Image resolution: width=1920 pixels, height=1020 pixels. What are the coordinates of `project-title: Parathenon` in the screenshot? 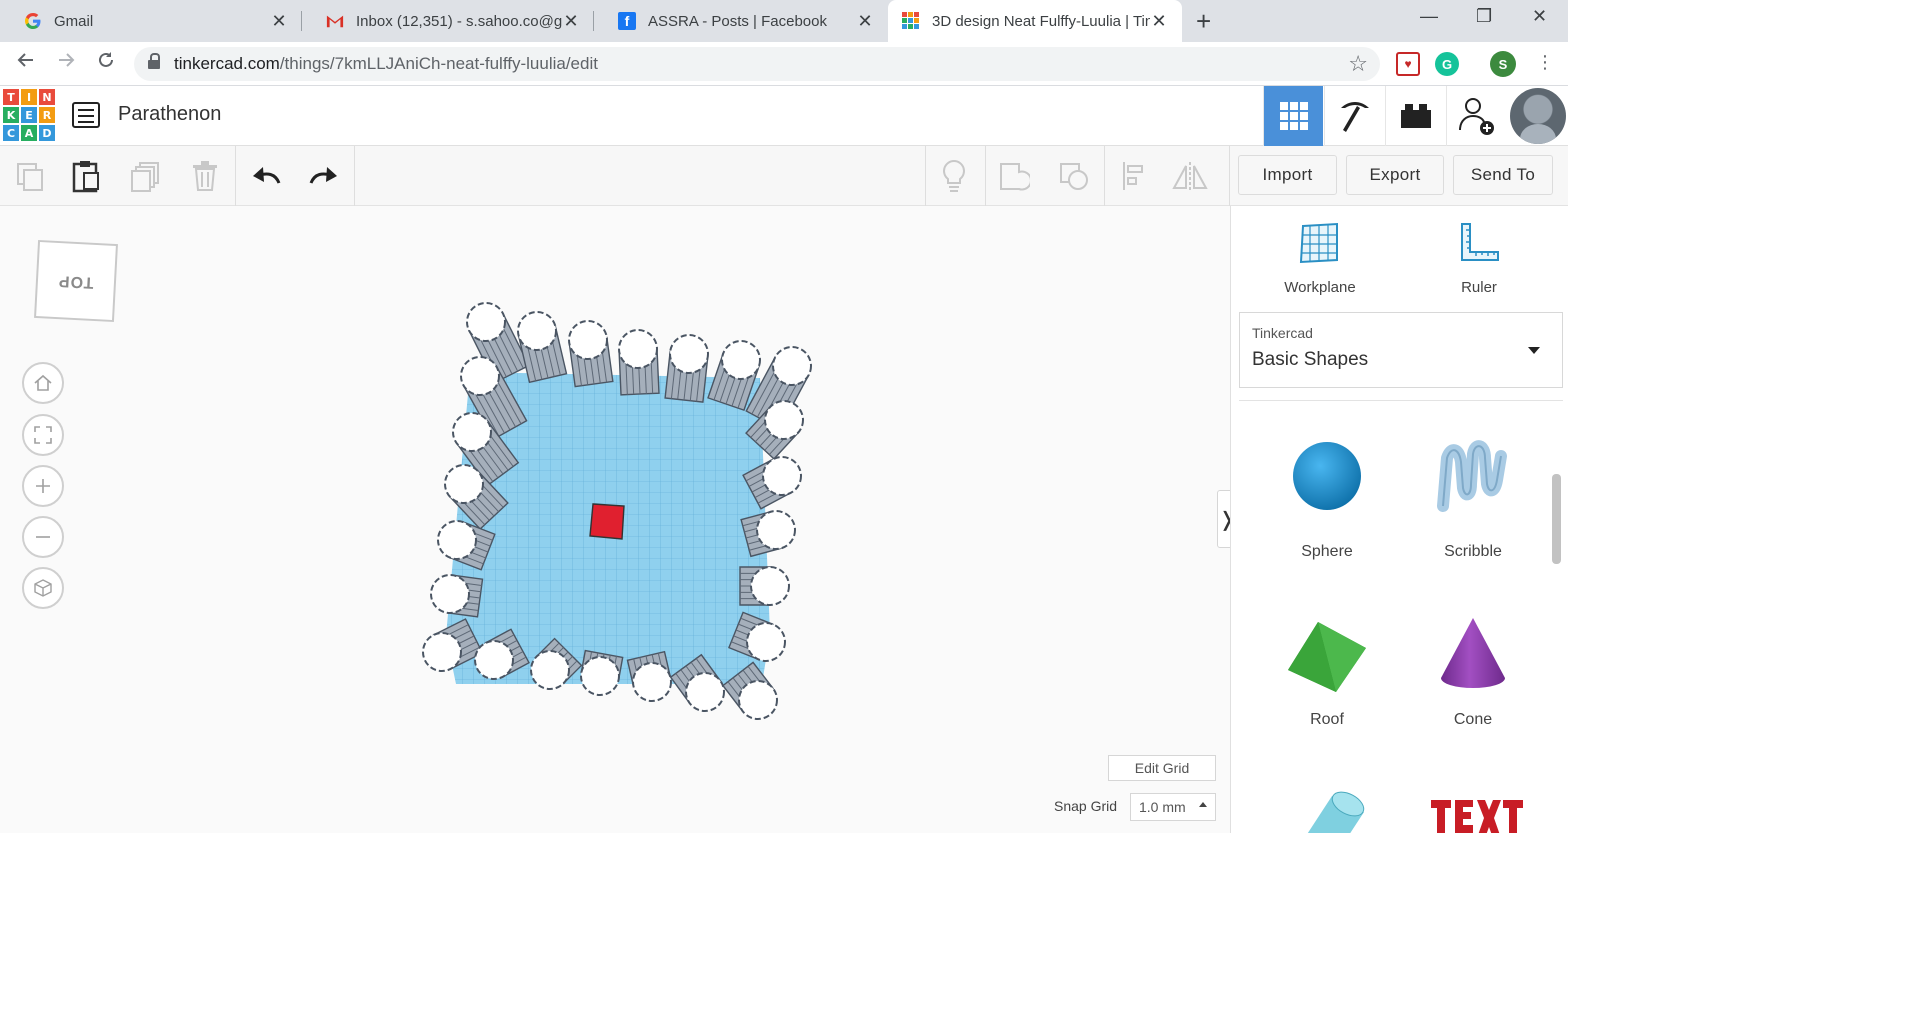 It's located at (169, 114).